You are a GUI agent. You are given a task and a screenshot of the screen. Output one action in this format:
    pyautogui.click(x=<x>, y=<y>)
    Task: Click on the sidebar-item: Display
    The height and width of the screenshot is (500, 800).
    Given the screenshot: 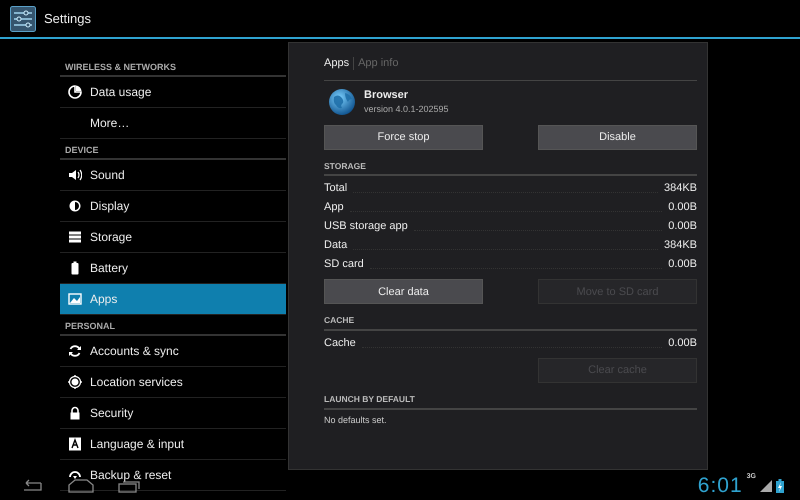 What is the action you would take?
    pyautogui.click(x=173, y=206)
    